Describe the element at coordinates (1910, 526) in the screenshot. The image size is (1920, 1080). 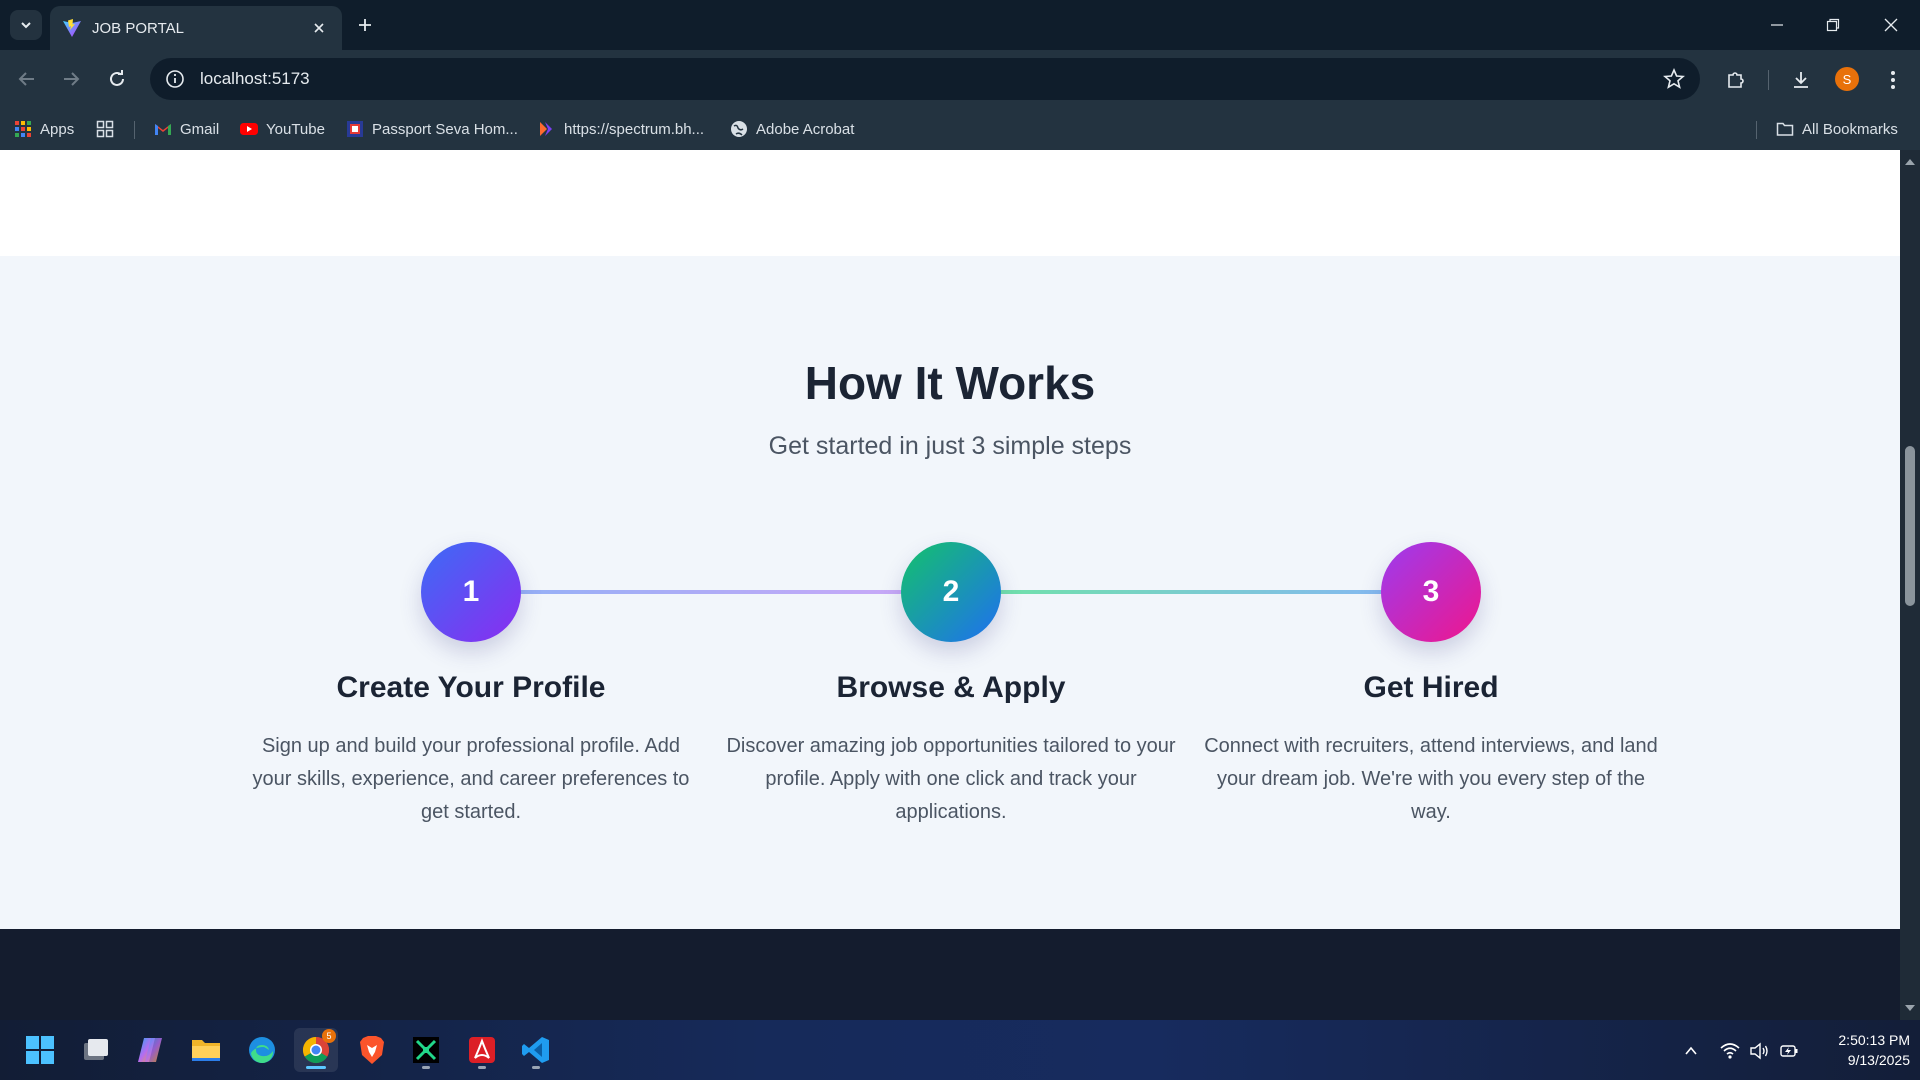
I see `scrollbar-thumb` at that location.